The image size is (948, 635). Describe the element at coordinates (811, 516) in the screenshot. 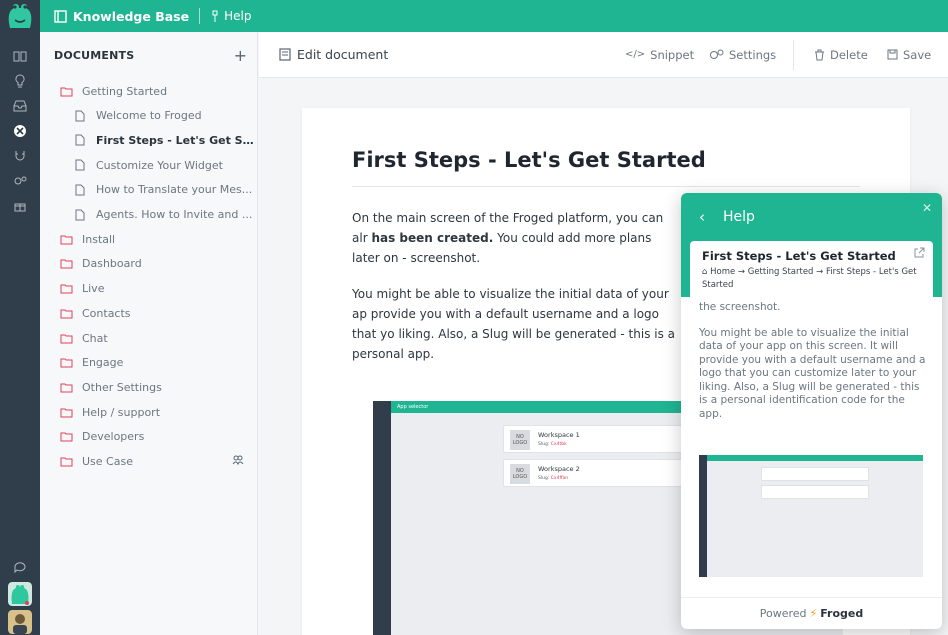

I see `article-screenshot` at that location.